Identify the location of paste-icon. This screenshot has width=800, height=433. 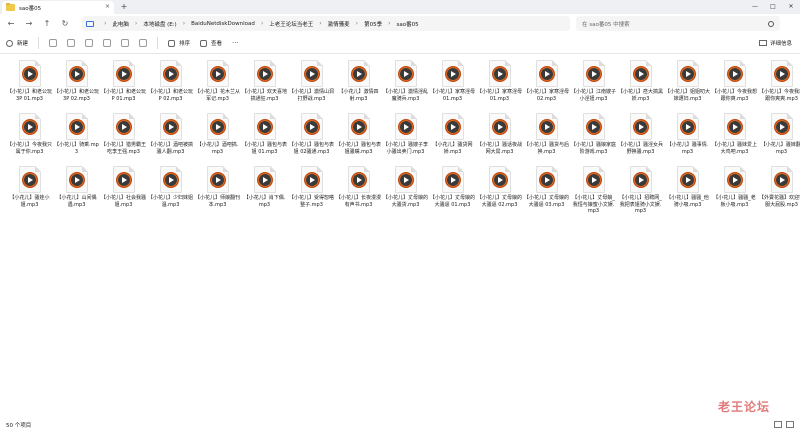
(89, 43).